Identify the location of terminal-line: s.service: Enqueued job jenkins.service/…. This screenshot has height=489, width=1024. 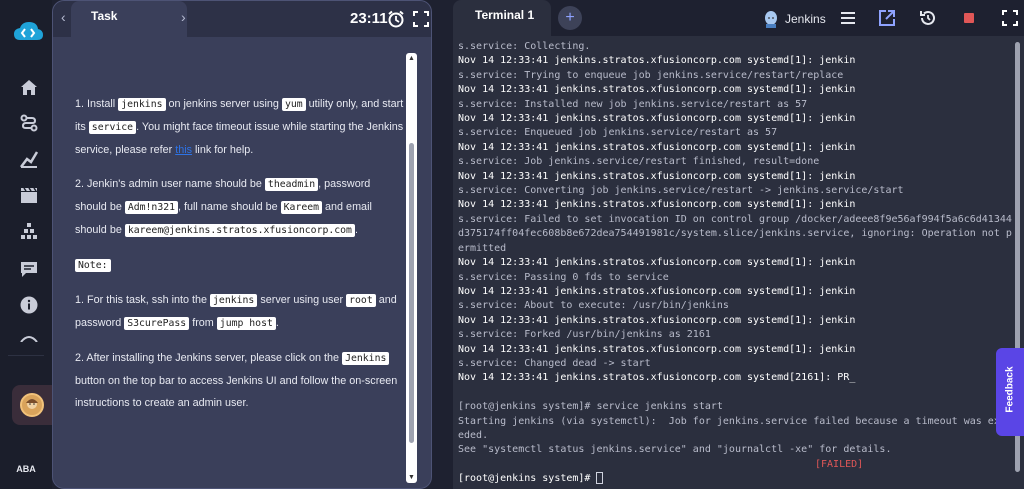
(618, 133).